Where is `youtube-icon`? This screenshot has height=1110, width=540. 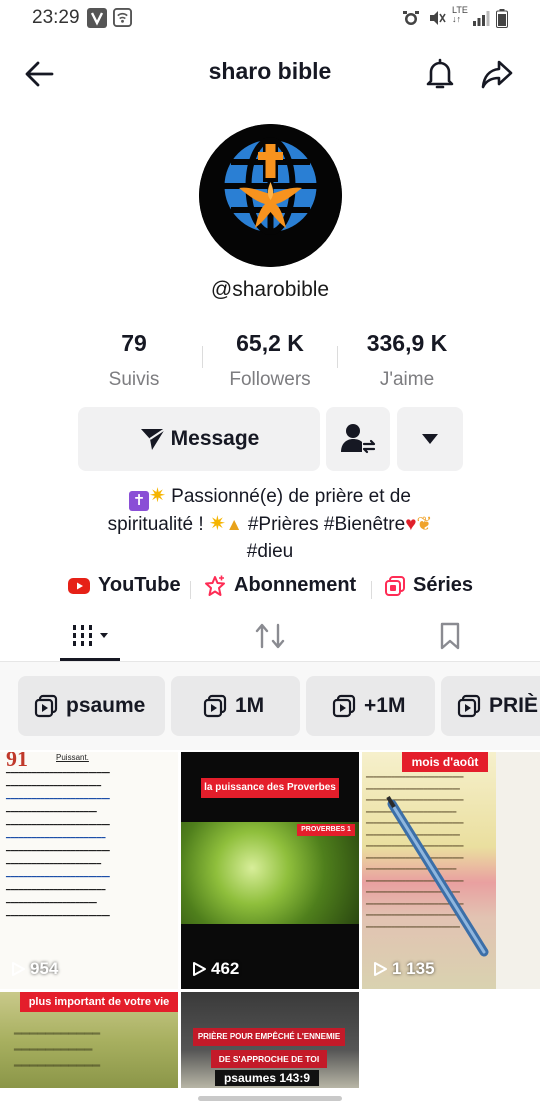
youtube-icon is located at coordinates (79, 585).